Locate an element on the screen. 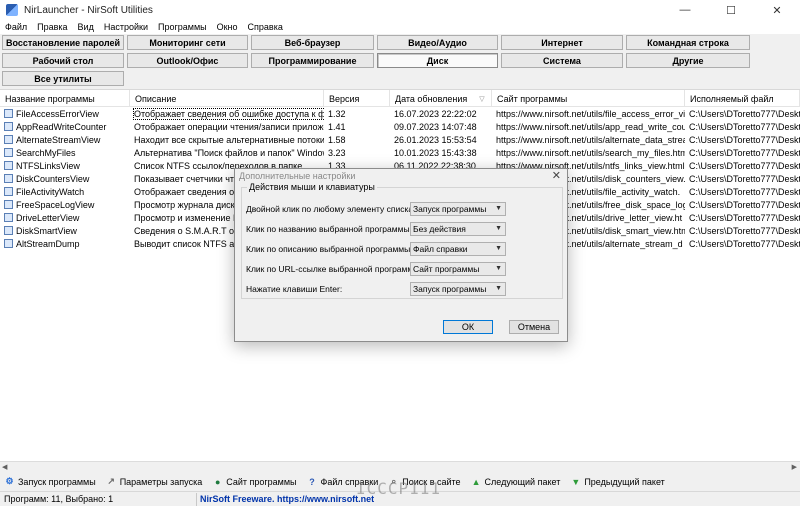  category-button: Outlook/Офис is located at coordinates (187, 60).